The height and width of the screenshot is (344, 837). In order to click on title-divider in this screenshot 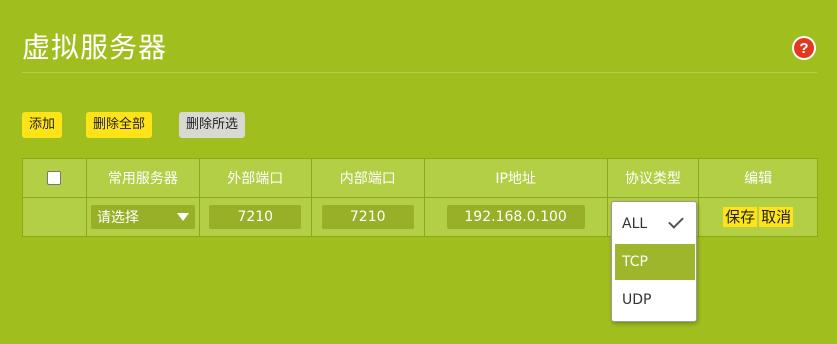, I will do `click(419, 72)`.